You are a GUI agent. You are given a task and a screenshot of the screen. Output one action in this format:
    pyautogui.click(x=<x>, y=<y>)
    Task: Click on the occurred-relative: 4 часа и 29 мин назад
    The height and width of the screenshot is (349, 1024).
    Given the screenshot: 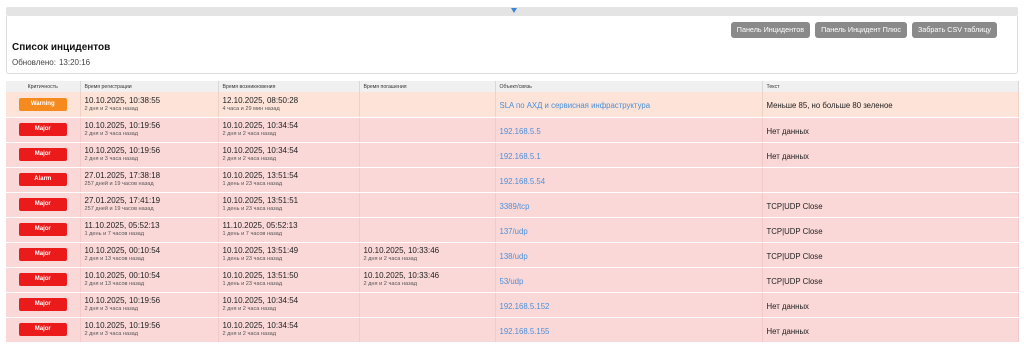 What is the action you would take?
    pyautogui.click(x=251, y=108)
    